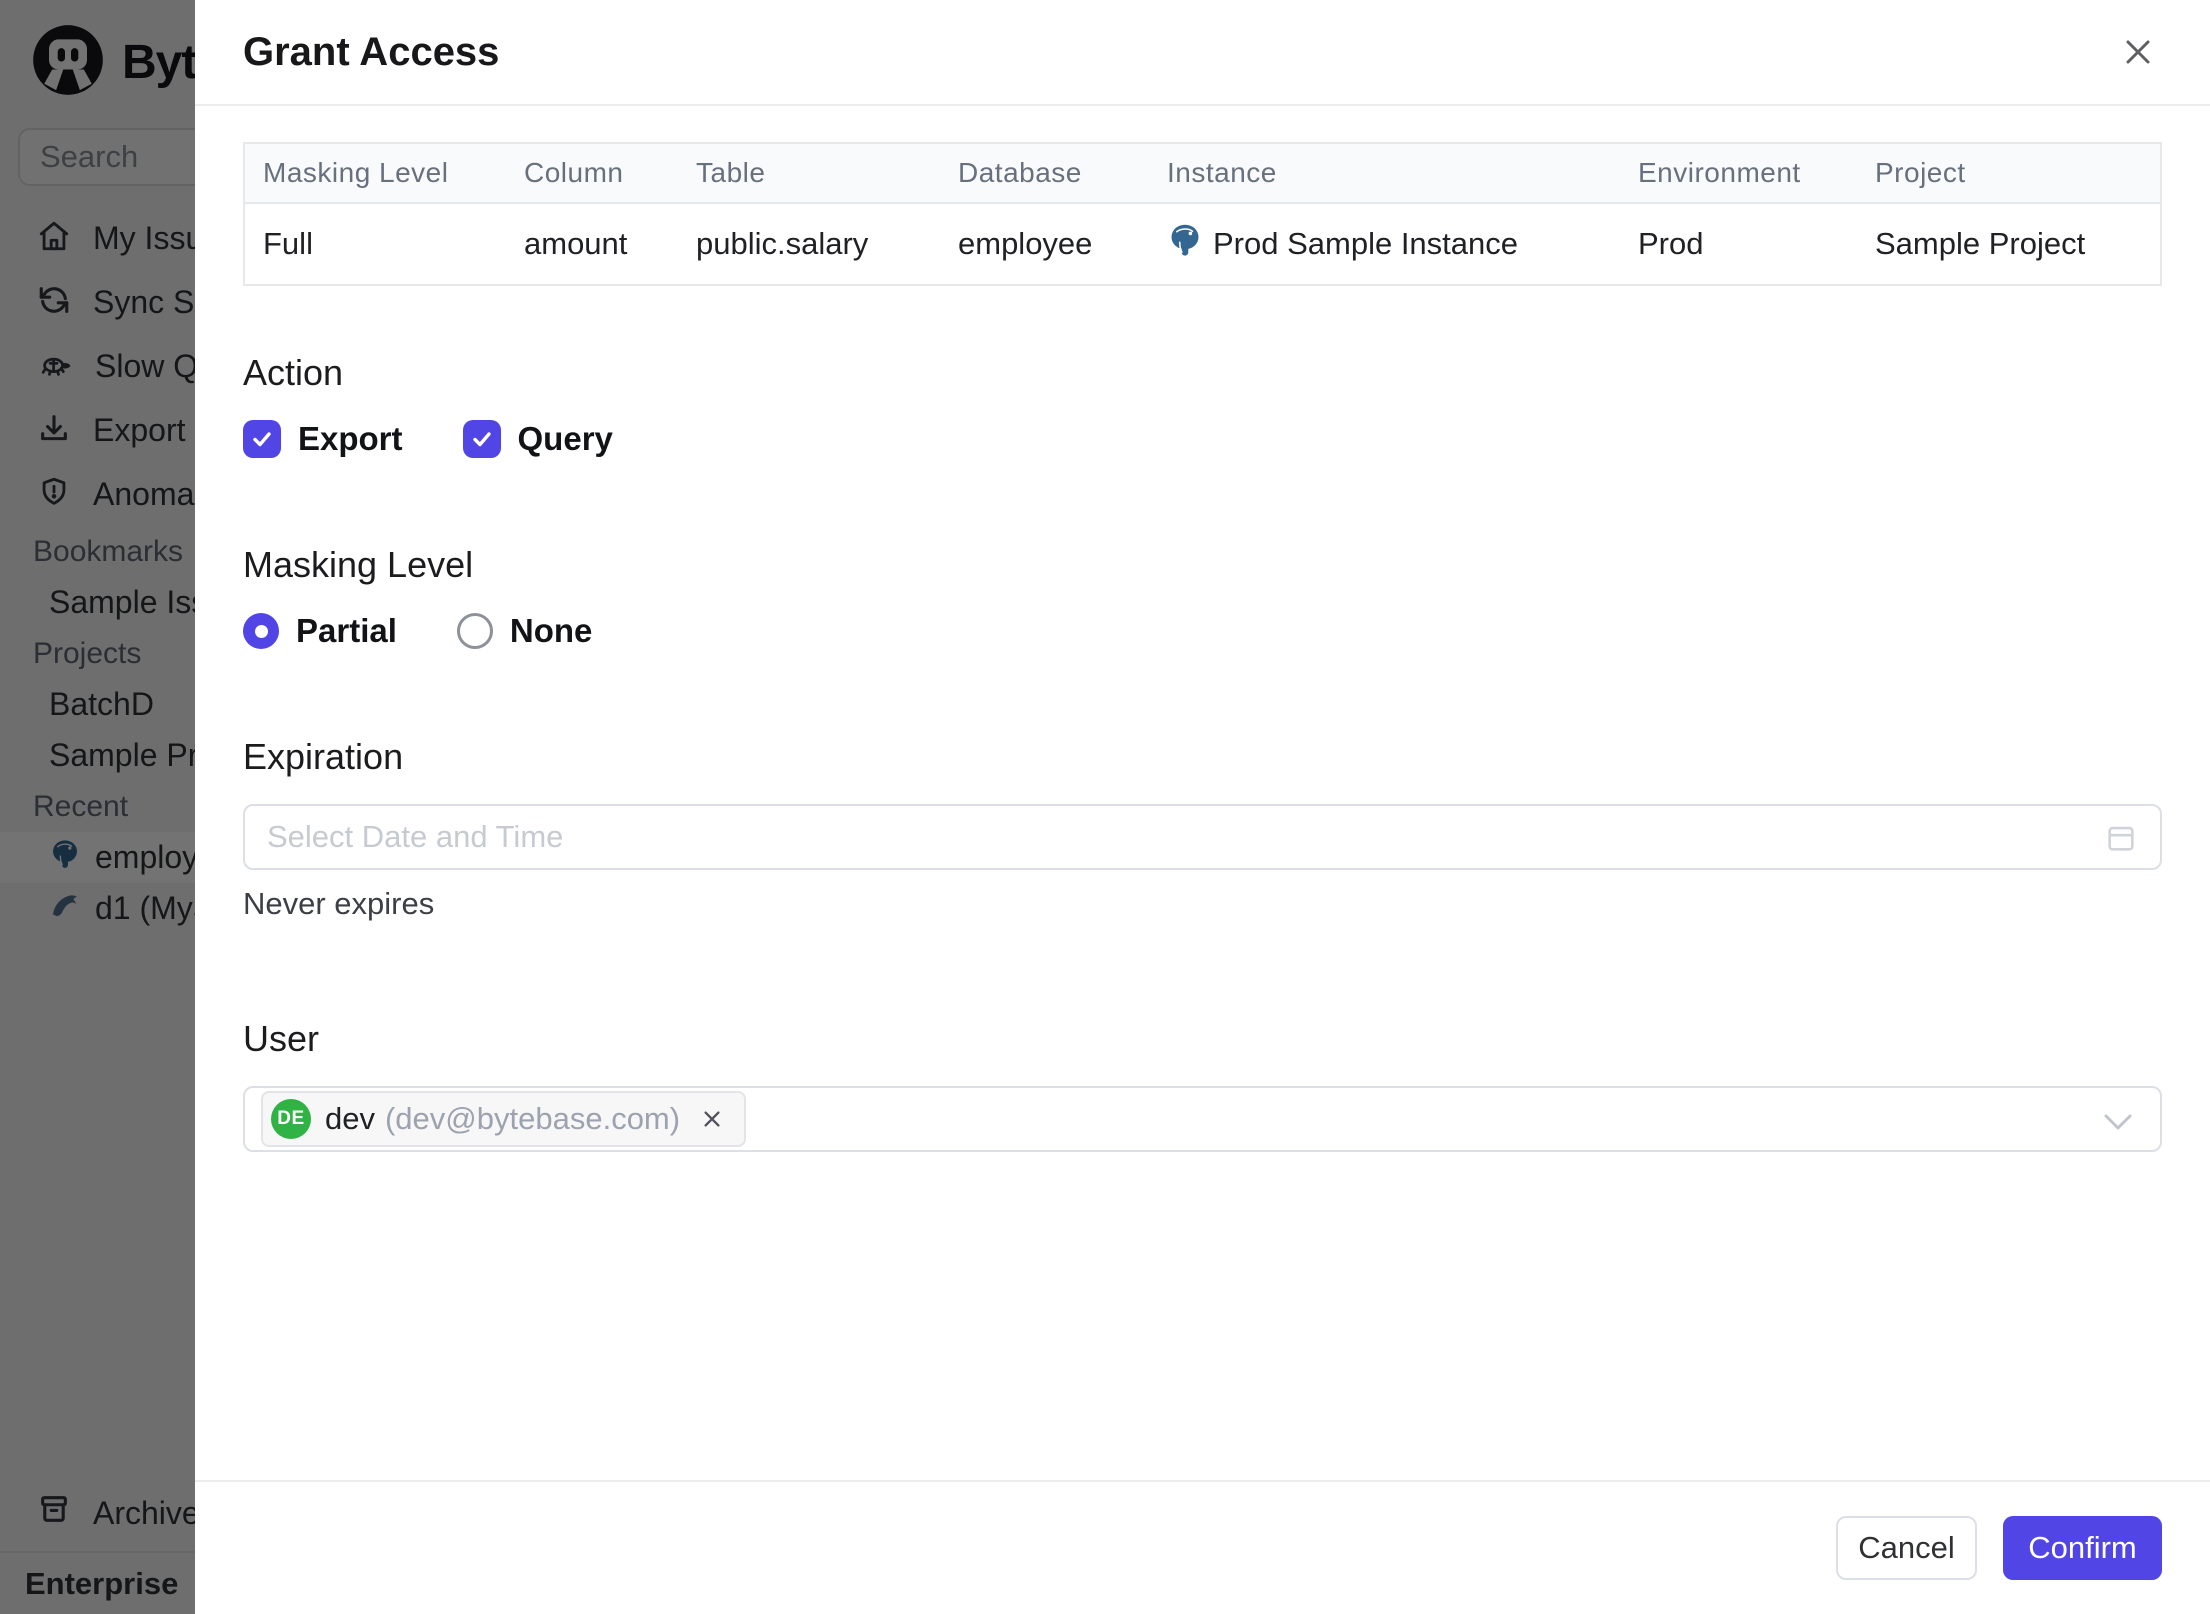  Describe the element at coordinates (371, 51) in the screenshot. I see `modal-title: Grant Access` at that location.